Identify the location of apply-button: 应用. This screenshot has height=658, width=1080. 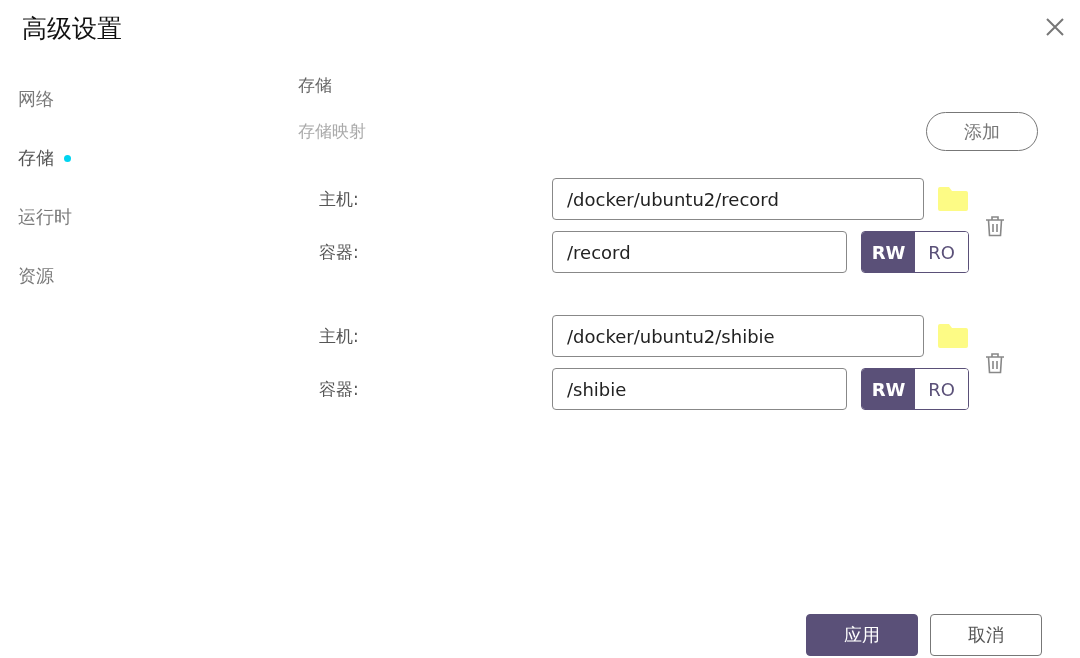
(862, 635).